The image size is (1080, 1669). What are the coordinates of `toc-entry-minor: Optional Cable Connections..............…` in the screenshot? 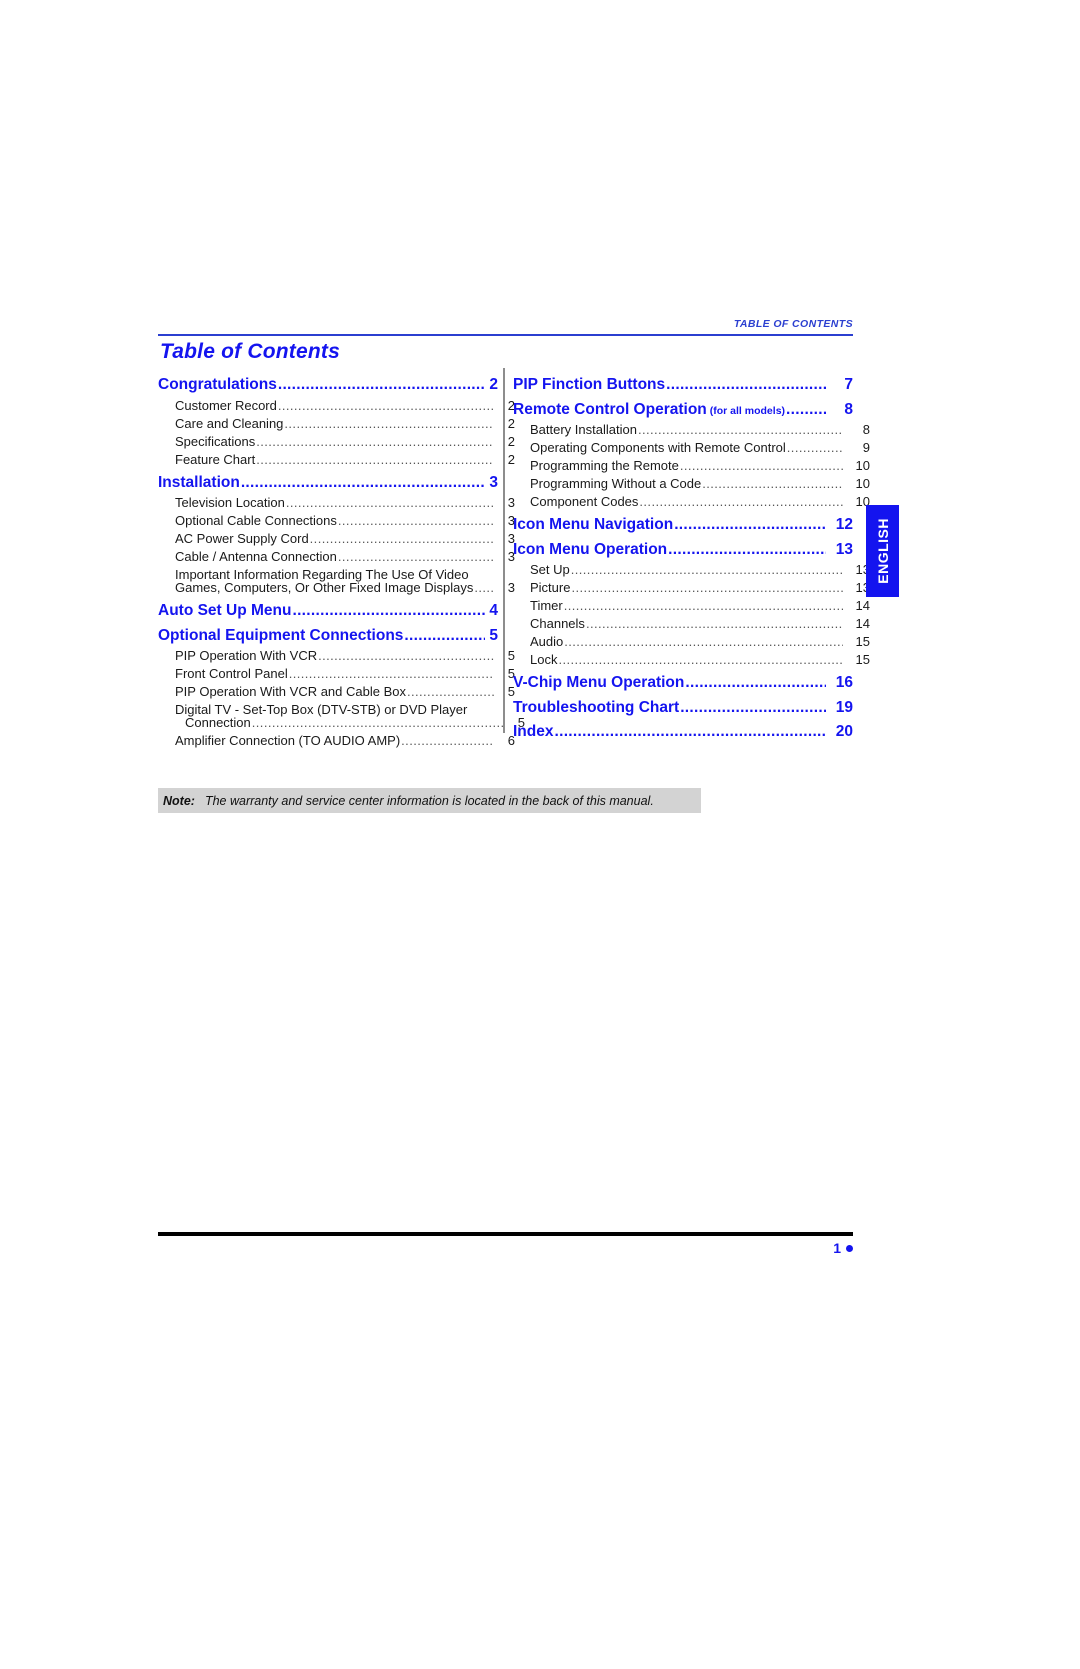 It's located at (336, 520).